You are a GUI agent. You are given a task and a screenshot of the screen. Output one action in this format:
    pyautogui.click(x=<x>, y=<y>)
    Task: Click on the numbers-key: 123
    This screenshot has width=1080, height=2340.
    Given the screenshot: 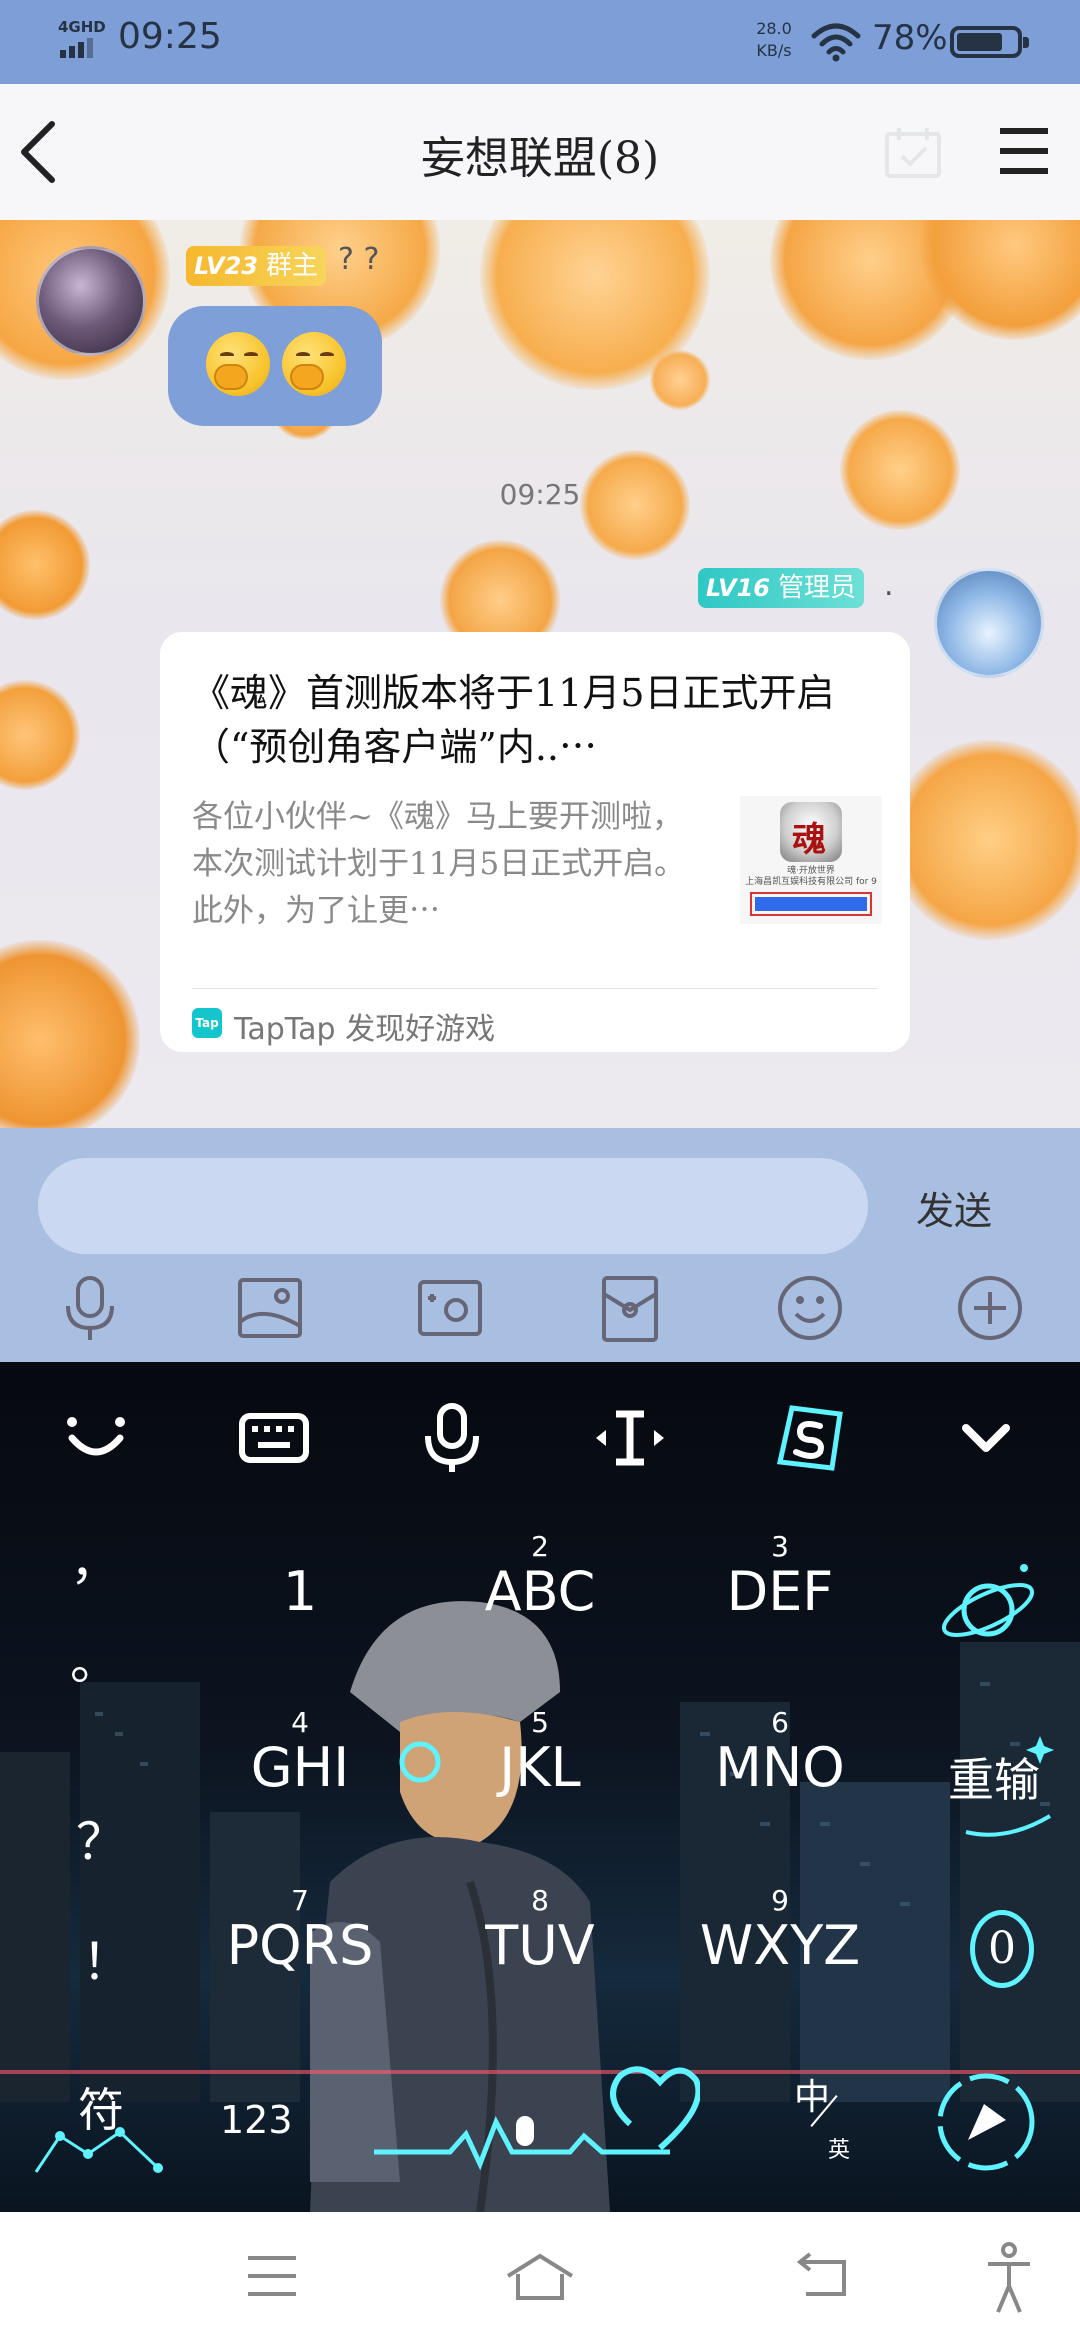 What is the action you would take?
    pyautogui.click(x=256, y=2120)
    